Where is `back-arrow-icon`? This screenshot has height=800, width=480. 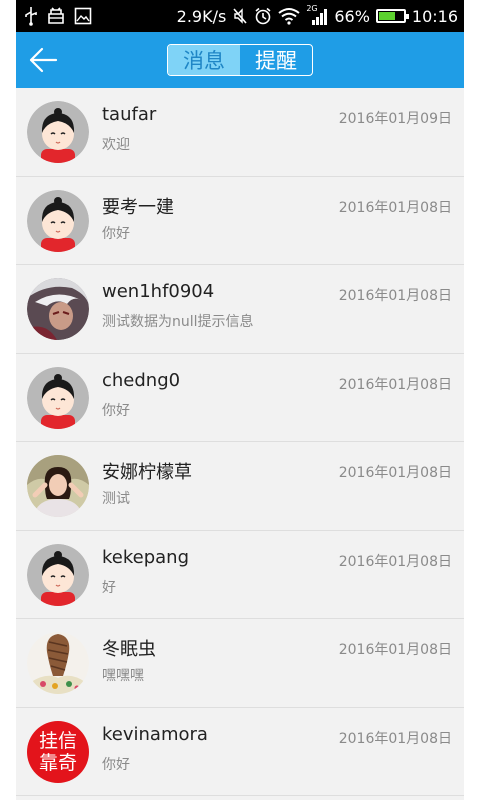
back-arrow-icon is located at coordinates (43, 60).